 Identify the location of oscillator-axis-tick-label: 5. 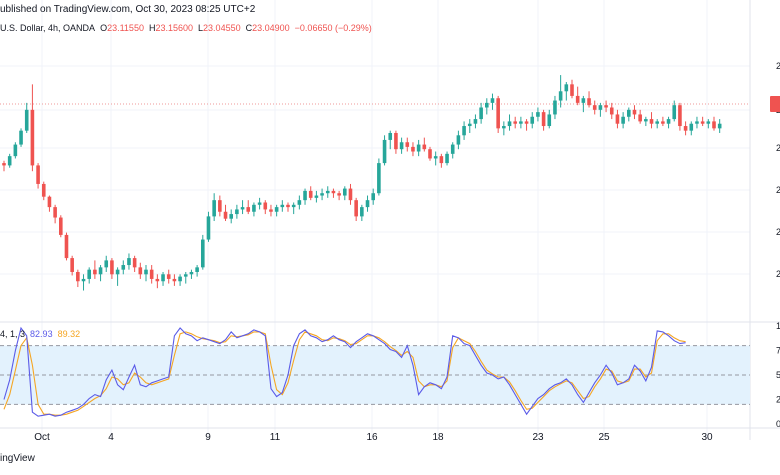
(778, 375).